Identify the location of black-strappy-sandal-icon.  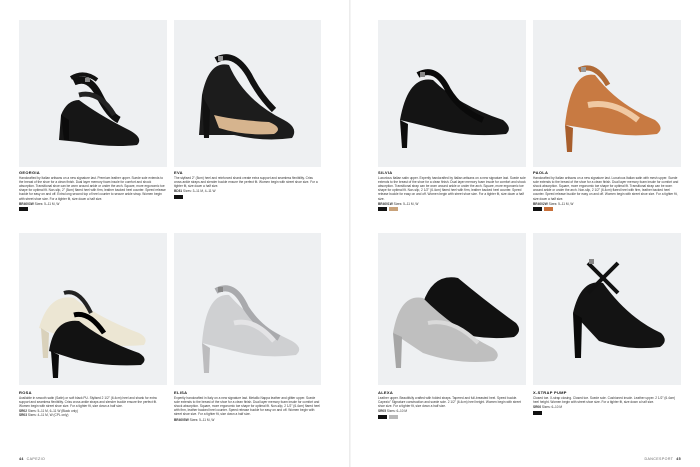
(99, 109).